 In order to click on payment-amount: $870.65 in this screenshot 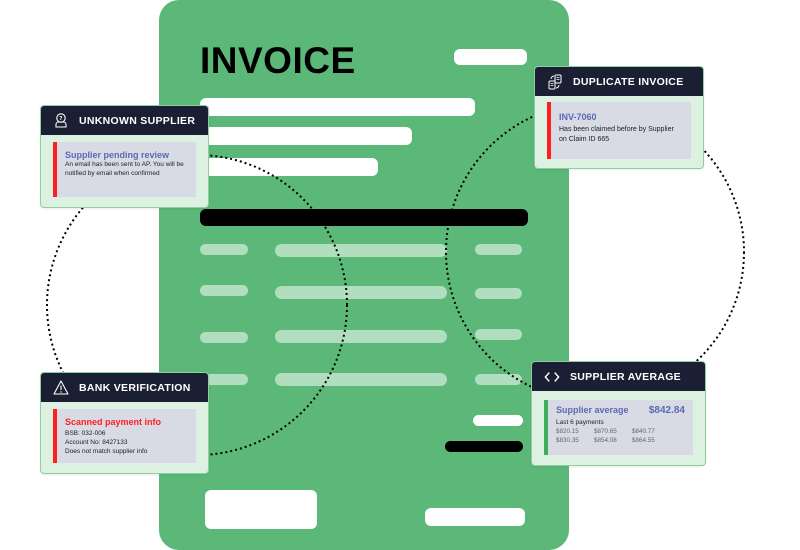, I will do `click(605, 431)`.